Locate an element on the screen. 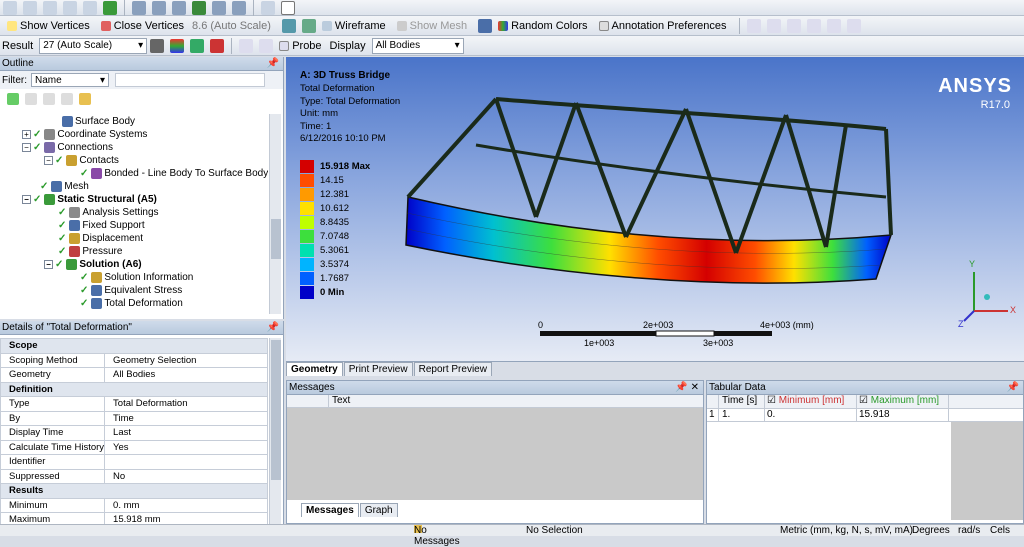  status-temp: Cels is located at coordinates (1000, 530).